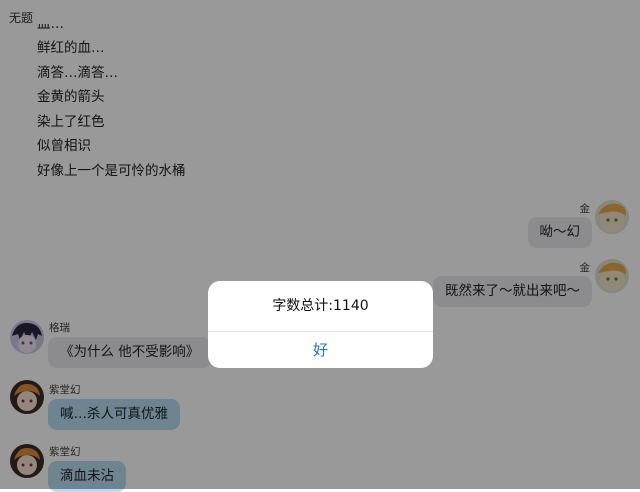  What do you see at coordinates (320, 350) in the screenshot?
I see `ok-button: 好` at bounding box center [320, 350].